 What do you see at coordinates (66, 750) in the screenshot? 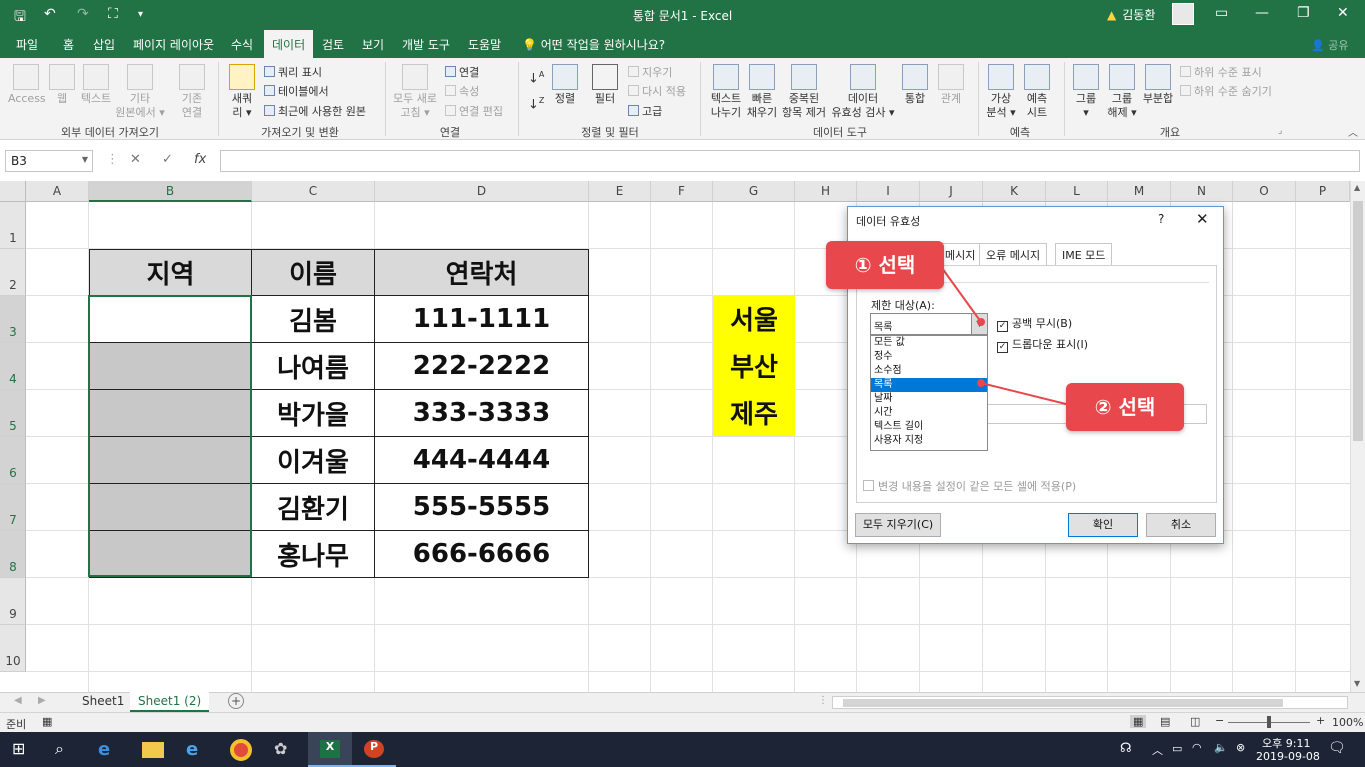
I see `search-icon: ⌕` at bounding box center [66, 750].